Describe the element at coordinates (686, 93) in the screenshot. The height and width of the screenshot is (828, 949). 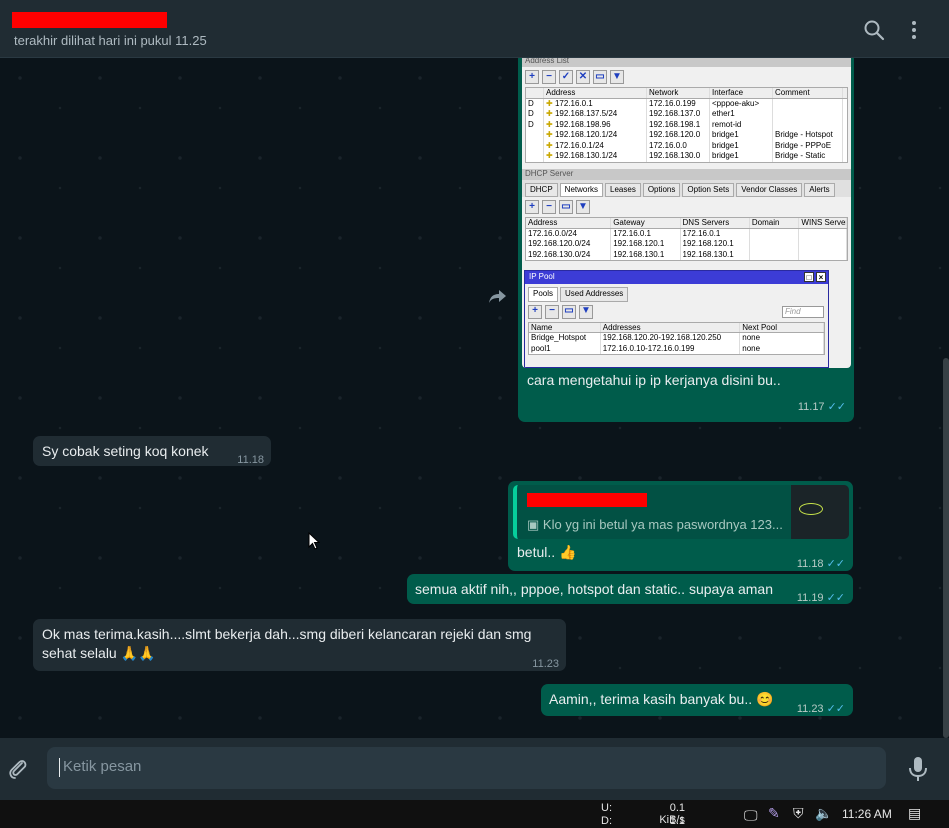
I see `address-table-header: Address Network Interface Comment` at that location.